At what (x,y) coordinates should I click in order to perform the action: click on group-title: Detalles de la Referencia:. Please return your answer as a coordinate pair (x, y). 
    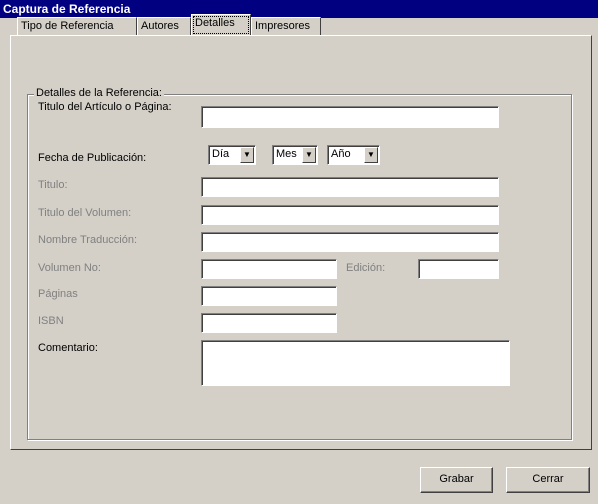
    Looking at the image, I should click on (99, 93).